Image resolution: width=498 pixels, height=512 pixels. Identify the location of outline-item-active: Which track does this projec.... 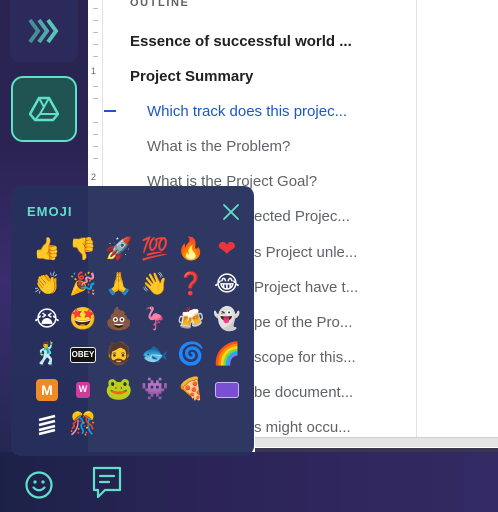
(247, 111).